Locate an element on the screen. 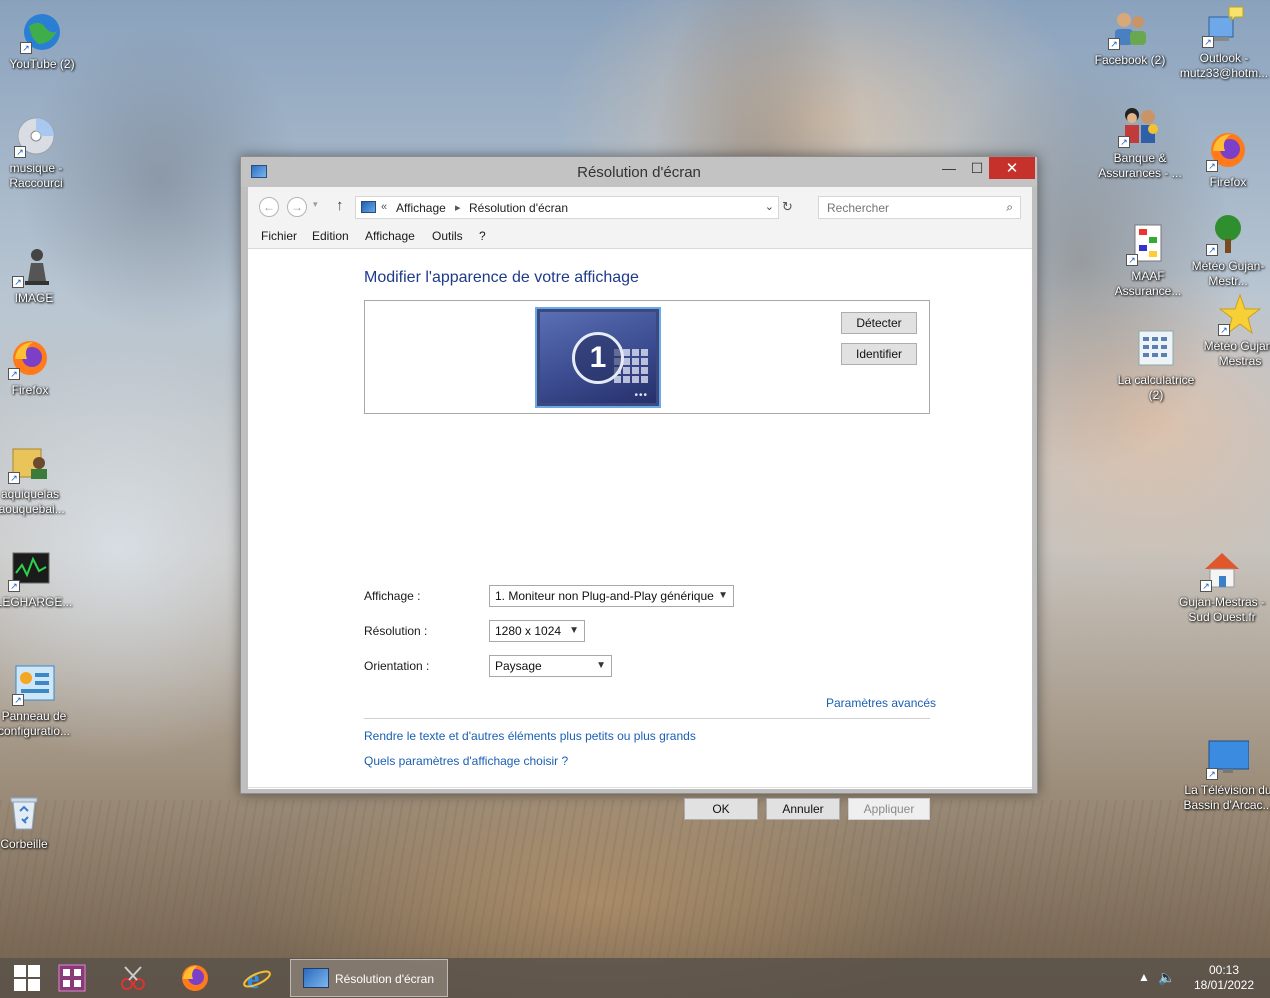 This screenshot has height=998, width=1270. recycle-bin-icon is located at coordinates (24, 812).